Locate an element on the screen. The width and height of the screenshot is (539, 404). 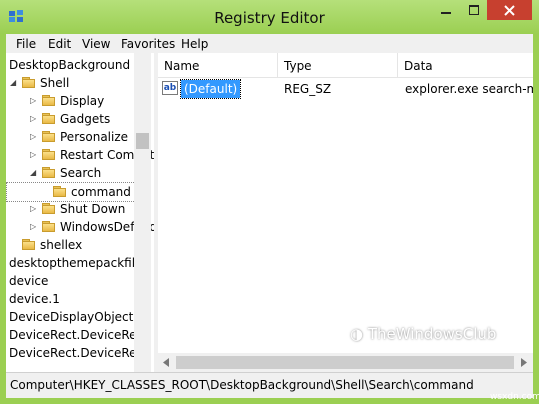
tree-item-label: shellex is located at coordinates (61, 245).